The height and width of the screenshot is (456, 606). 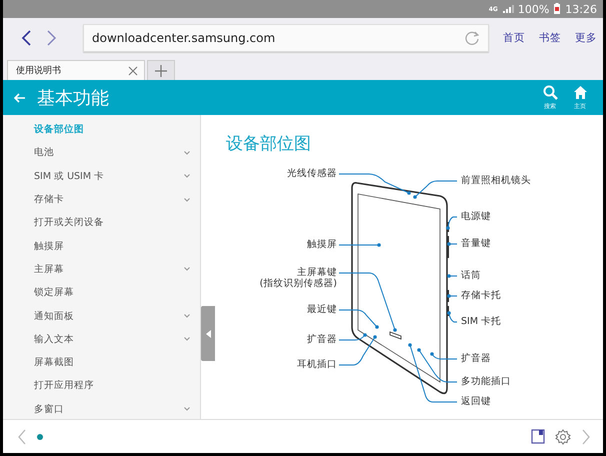 I want to click on sidebar-item: 主屏幕, so click(x=101, y=270).